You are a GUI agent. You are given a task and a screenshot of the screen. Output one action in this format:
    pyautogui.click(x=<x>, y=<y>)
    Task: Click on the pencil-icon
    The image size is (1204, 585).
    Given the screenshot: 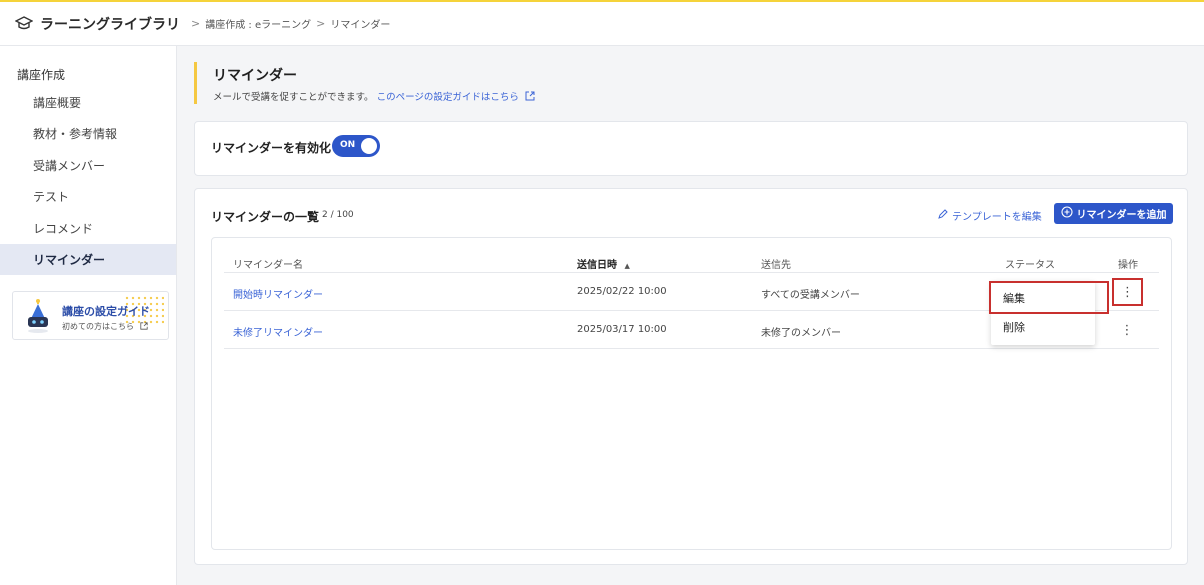 What is the action you would take?
    pyautogui.click(x=943, y=215)
    